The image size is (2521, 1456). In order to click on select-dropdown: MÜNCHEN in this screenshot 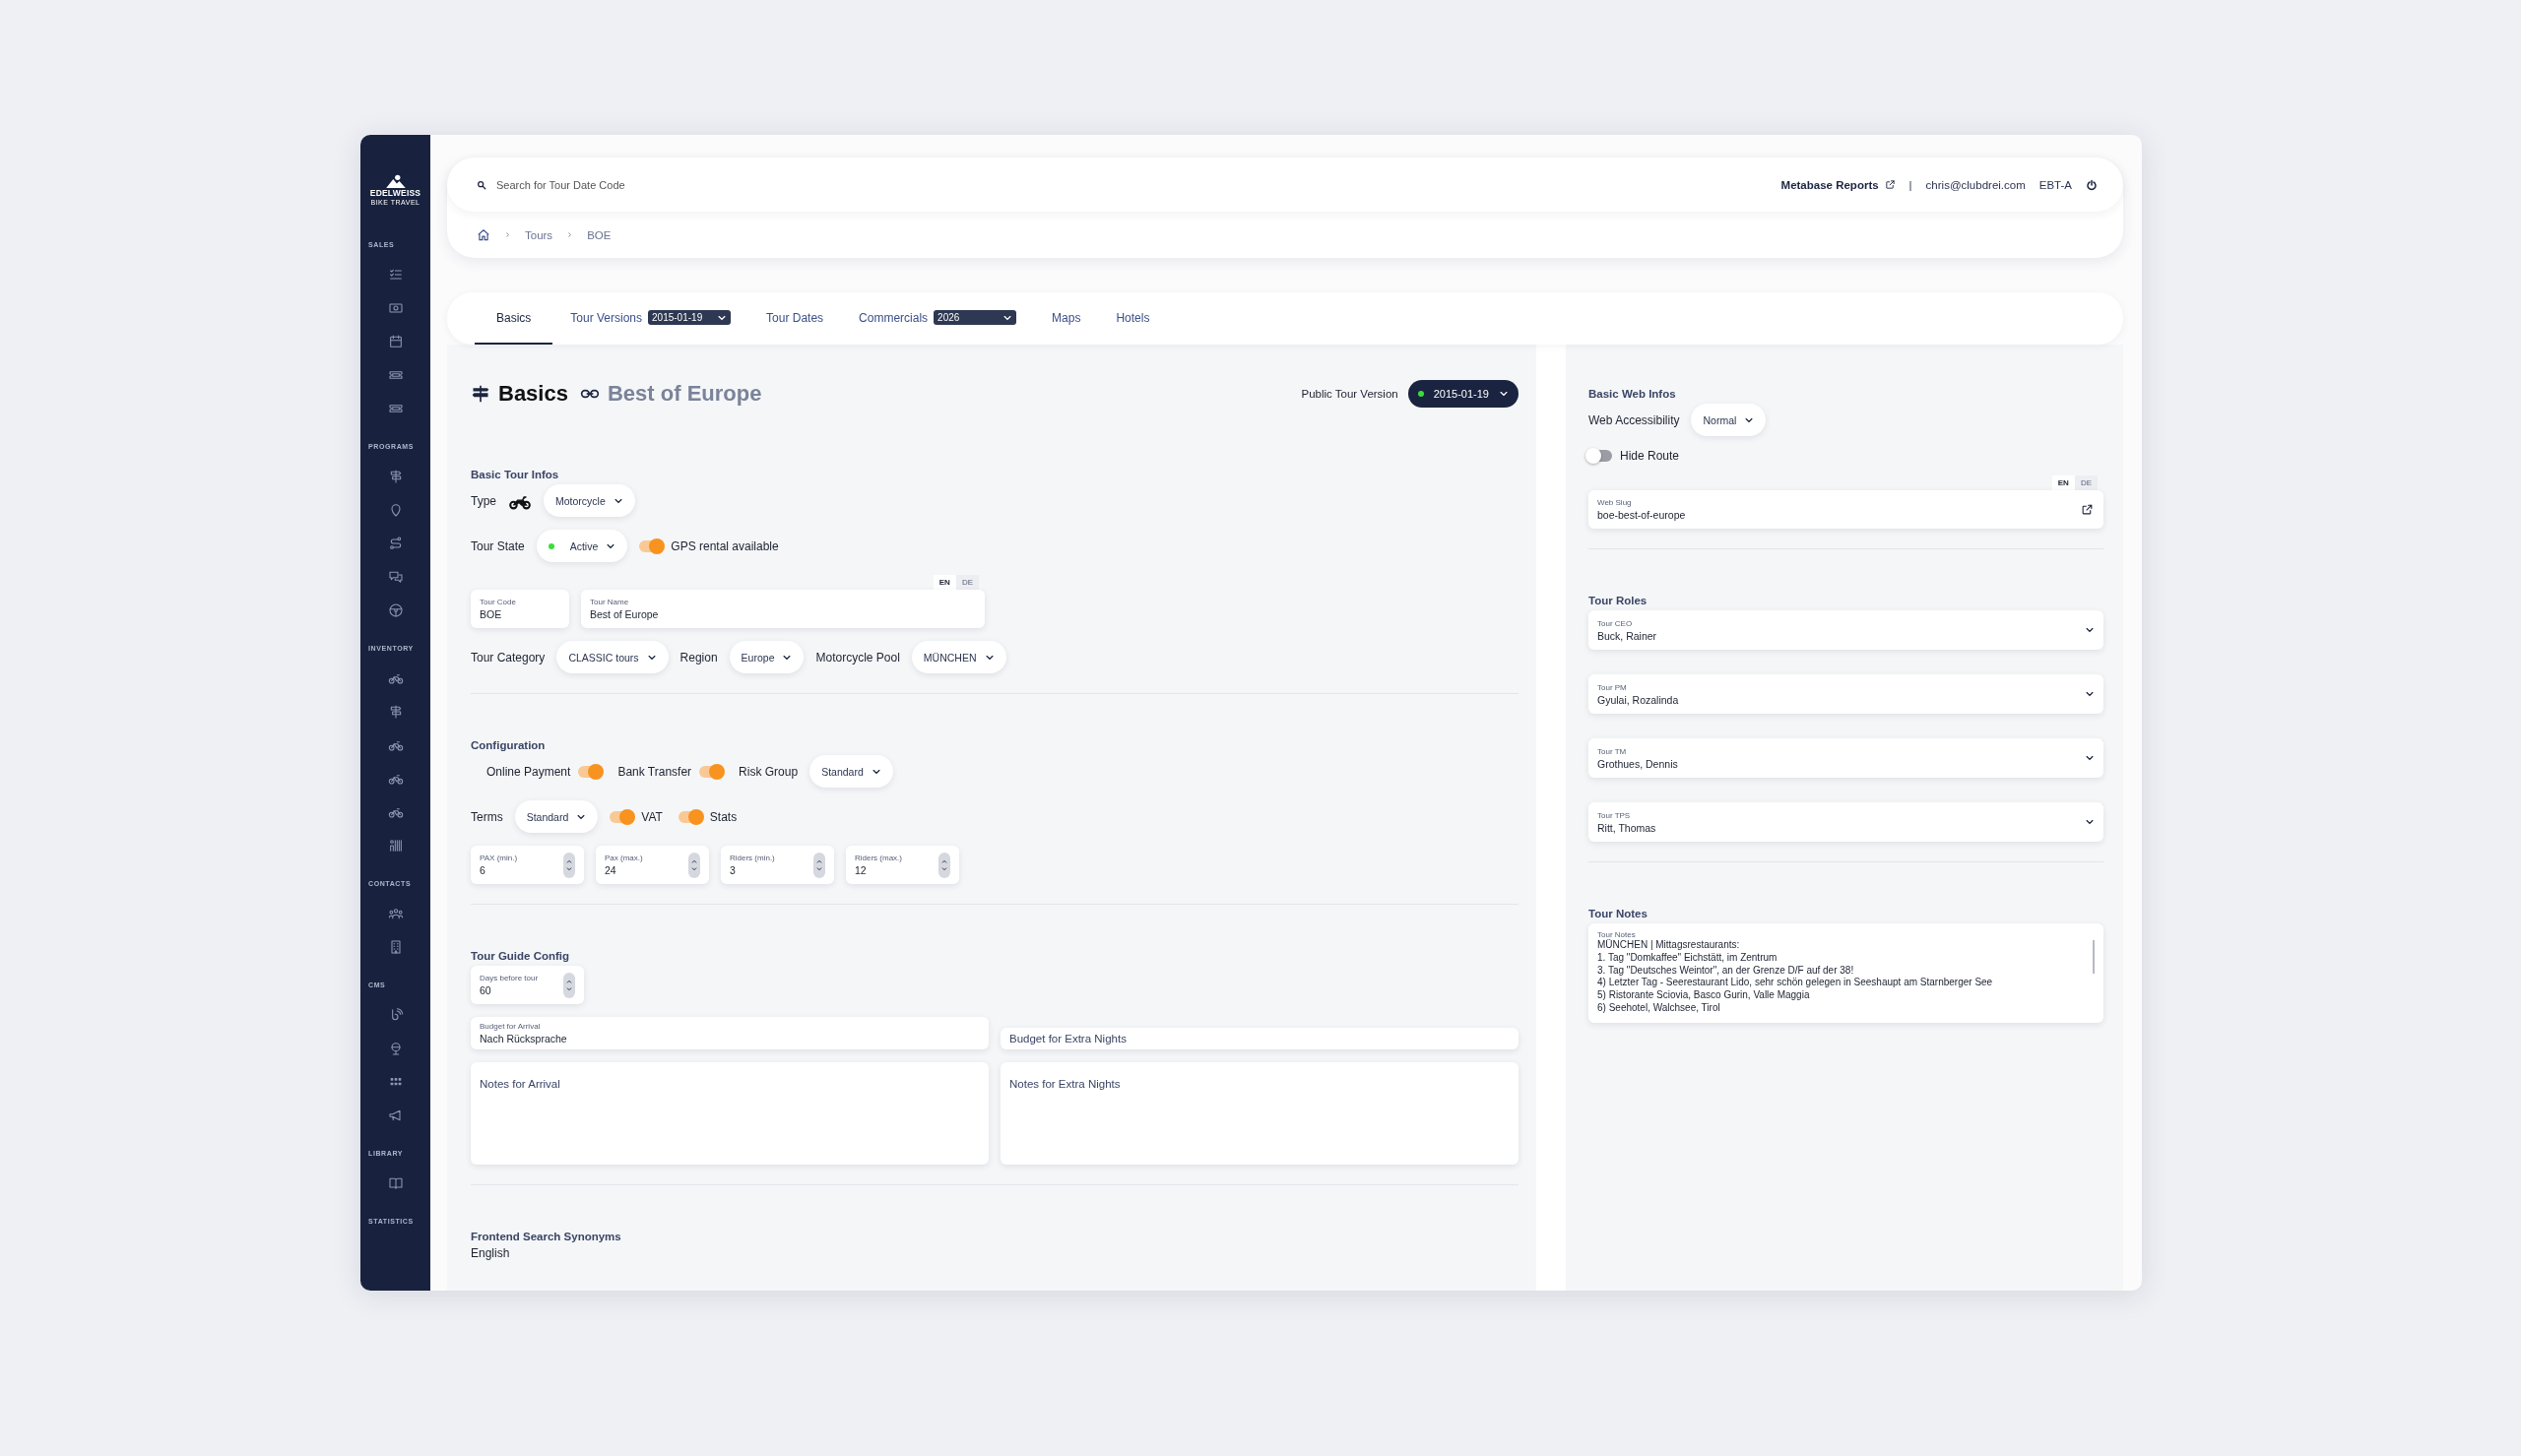, I will do `click(958, 657)`.